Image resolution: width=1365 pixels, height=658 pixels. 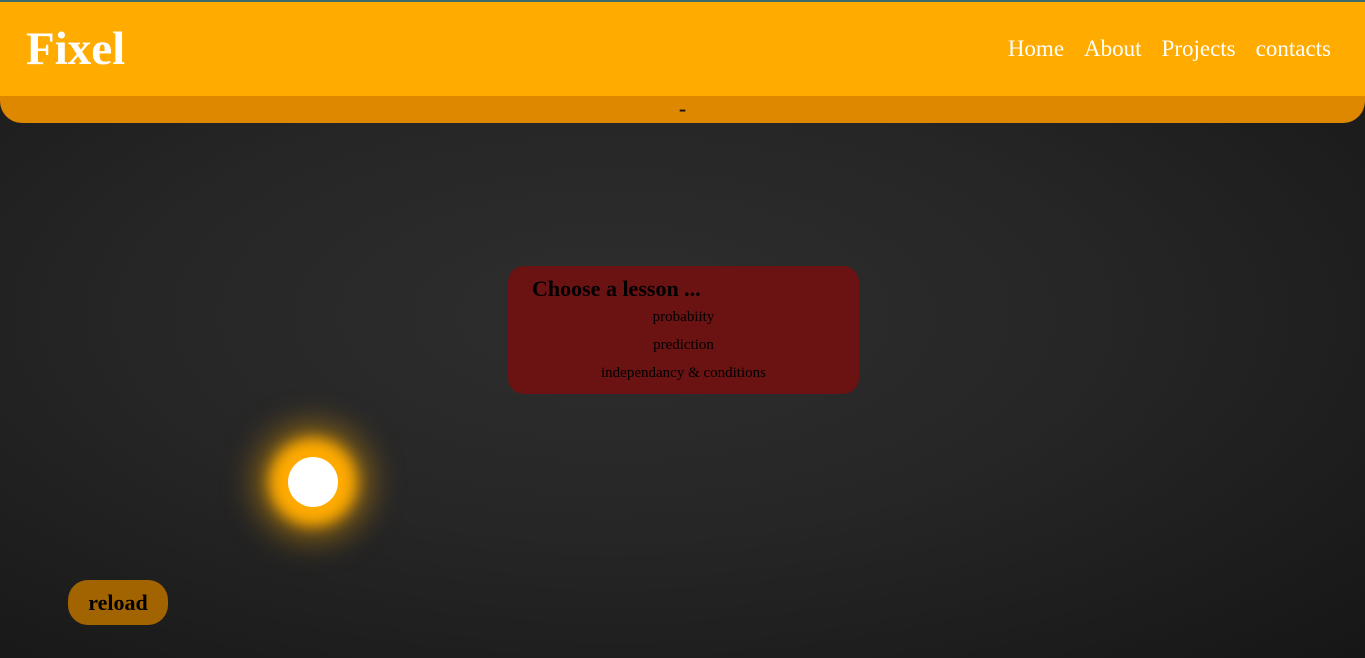 I want to click on nav-link-contacts: contacts, so click(x=1293, y=49).